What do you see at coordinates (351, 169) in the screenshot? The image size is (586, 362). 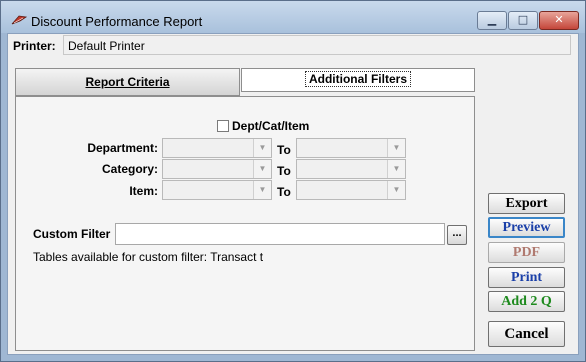 I see `category-to-select: ▼` at bounding box center [351, 169].